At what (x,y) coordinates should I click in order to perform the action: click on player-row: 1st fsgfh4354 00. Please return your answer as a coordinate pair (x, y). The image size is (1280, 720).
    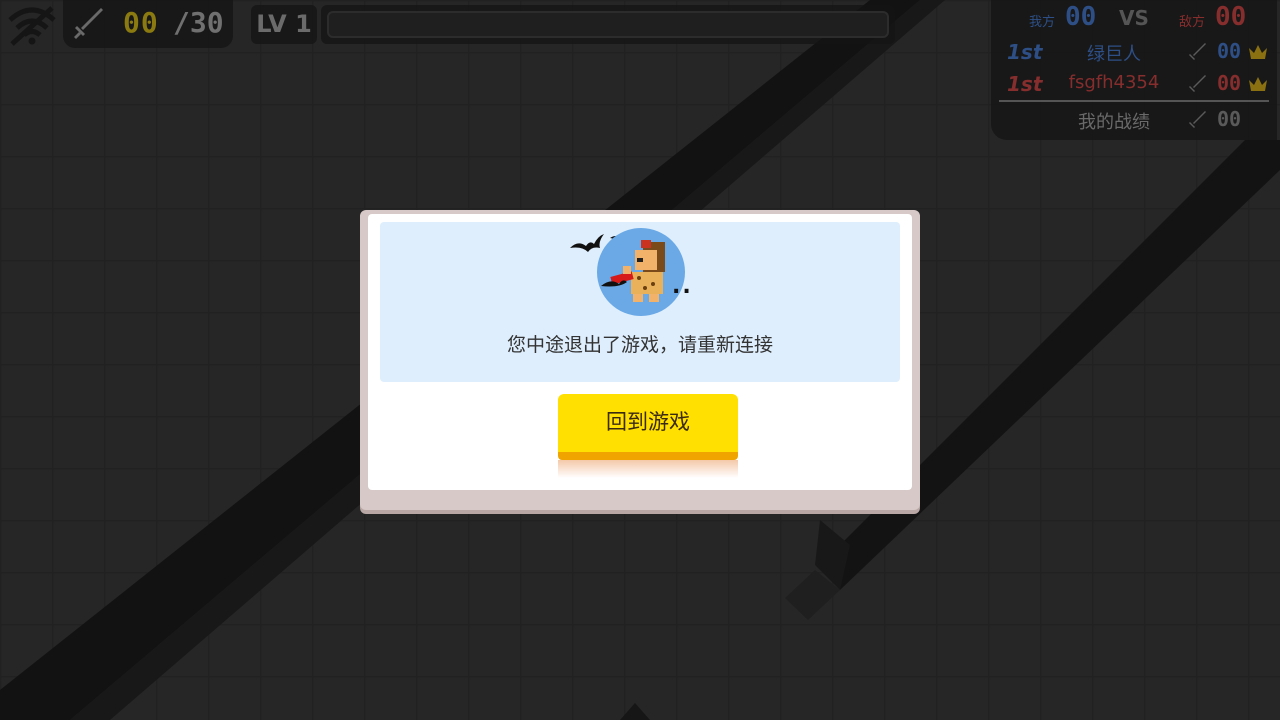
    Looking at the image, I should click on (1134, 84).